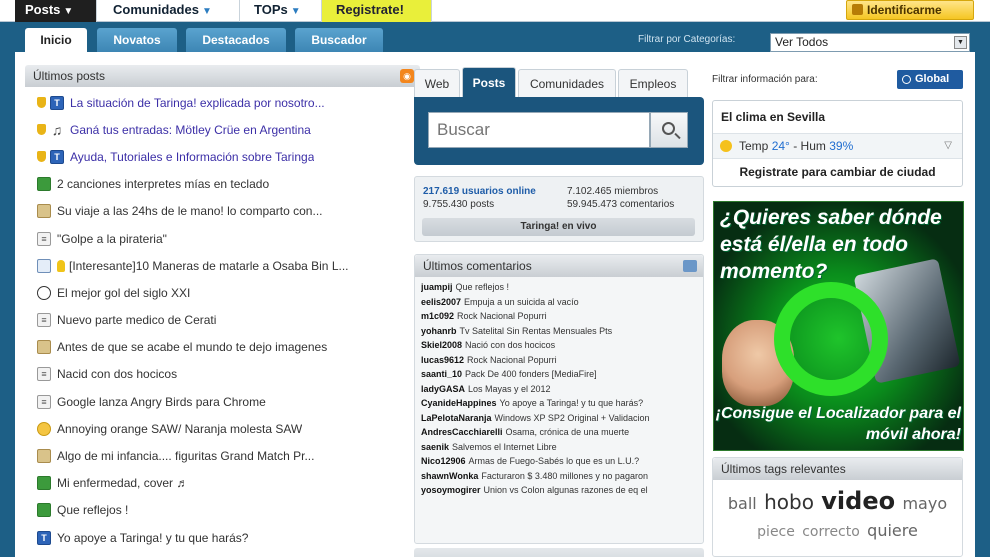 Image resolution: width=990 pixels, height=557 pixels. I want to click on category-filter-select: Ver Todos ▼, so click(870, 42).